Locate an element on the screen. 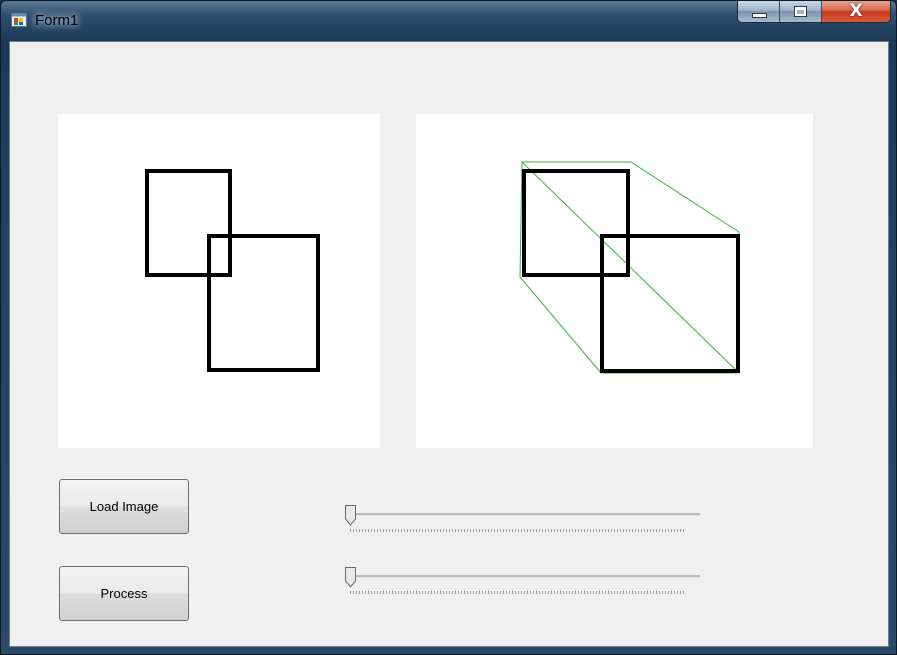 The width and height of the screenshot is (897, 655). application-icon is located at coordinates (19, 20).